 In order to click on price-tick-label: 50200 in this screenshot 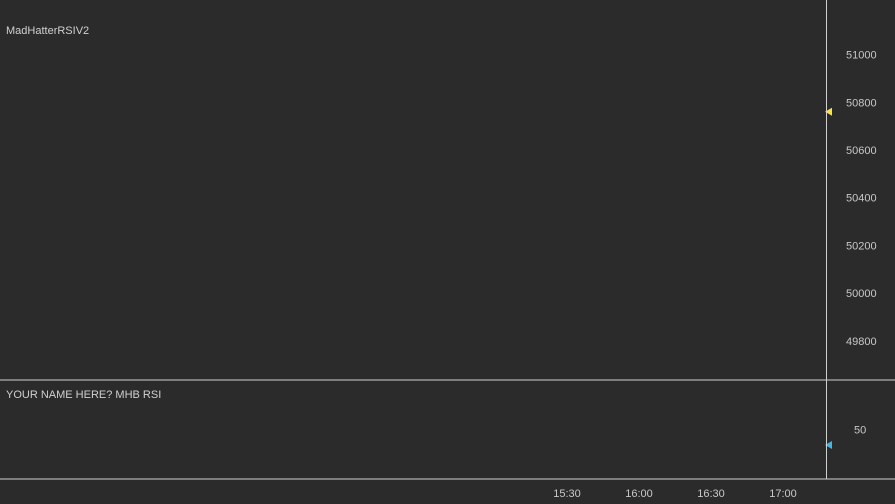, I will do `click(861, 246)`.